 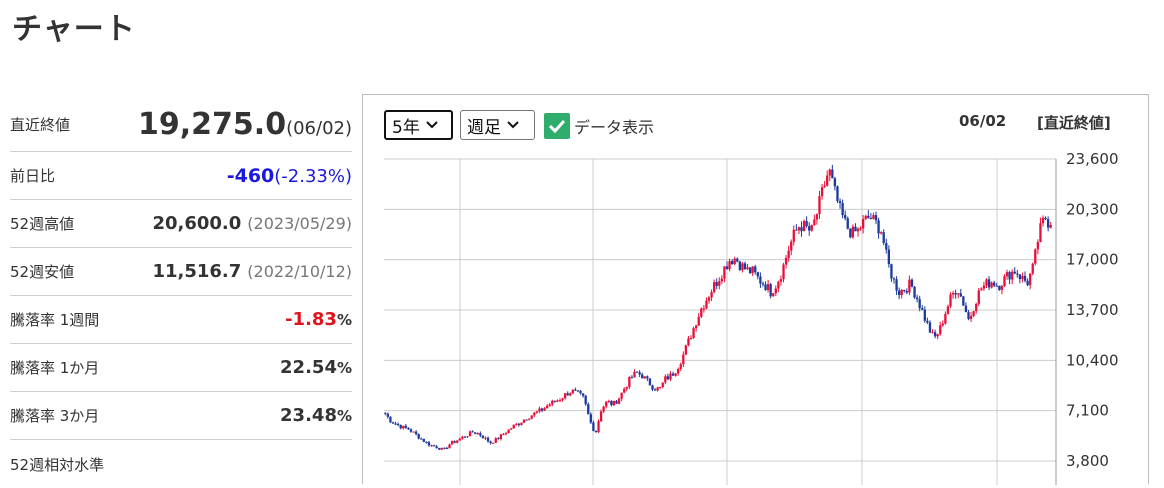 I want to click on stat-row-latest: 直近終値 19,275.0 (06/02), so click(x=181, y=125).